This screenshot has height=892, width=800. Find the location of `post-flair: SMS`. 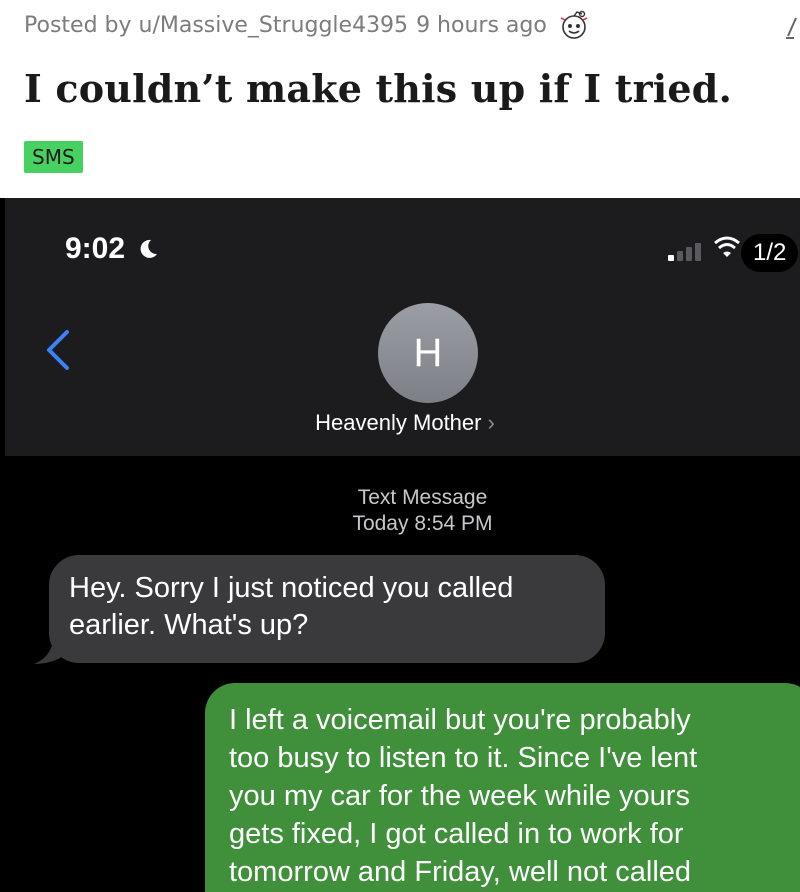

post-flair: SMS is located at coordinates (53, 157).